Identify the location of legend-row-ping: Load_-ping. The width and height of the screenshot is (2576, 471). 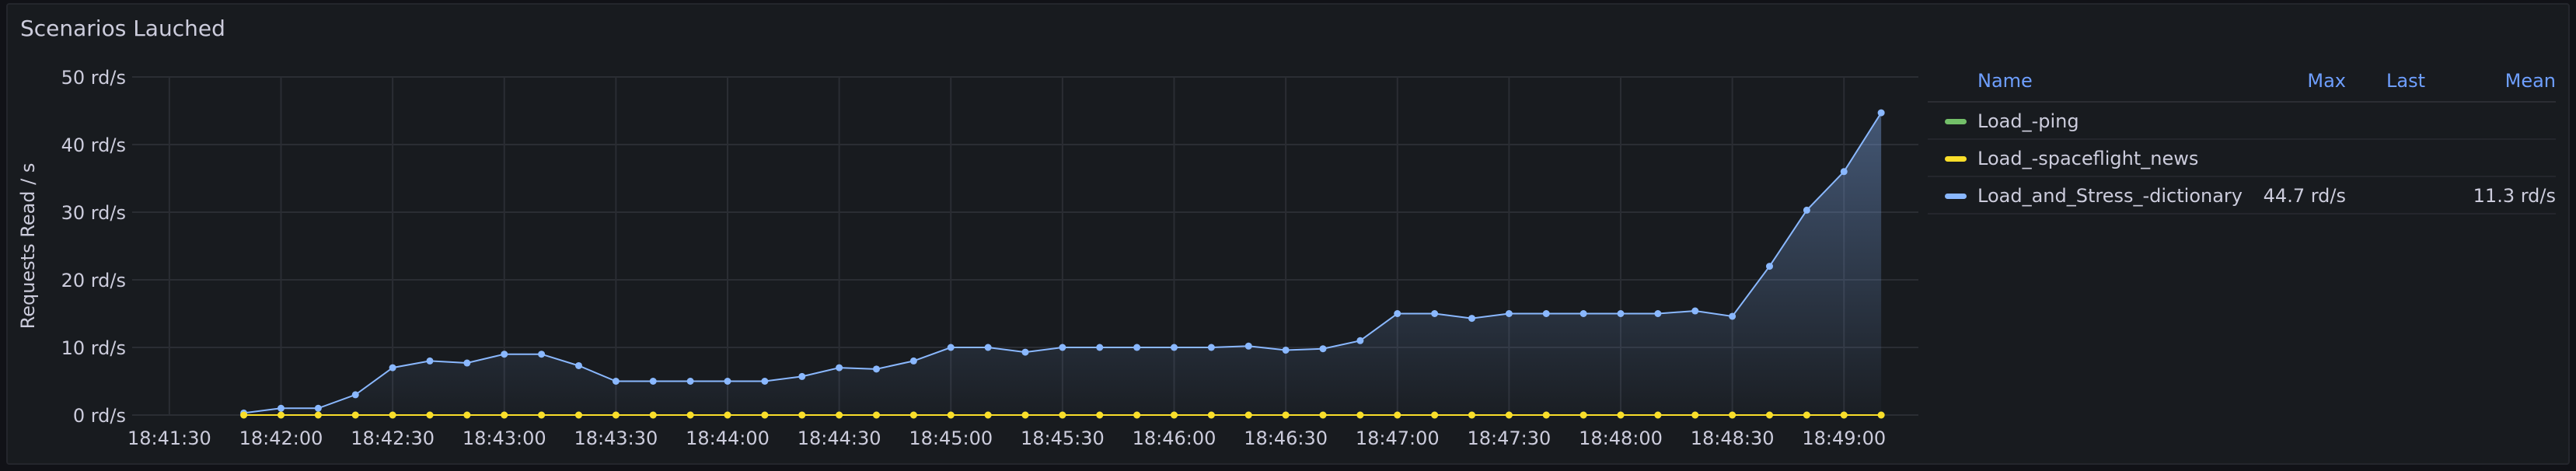
(2242, 121).